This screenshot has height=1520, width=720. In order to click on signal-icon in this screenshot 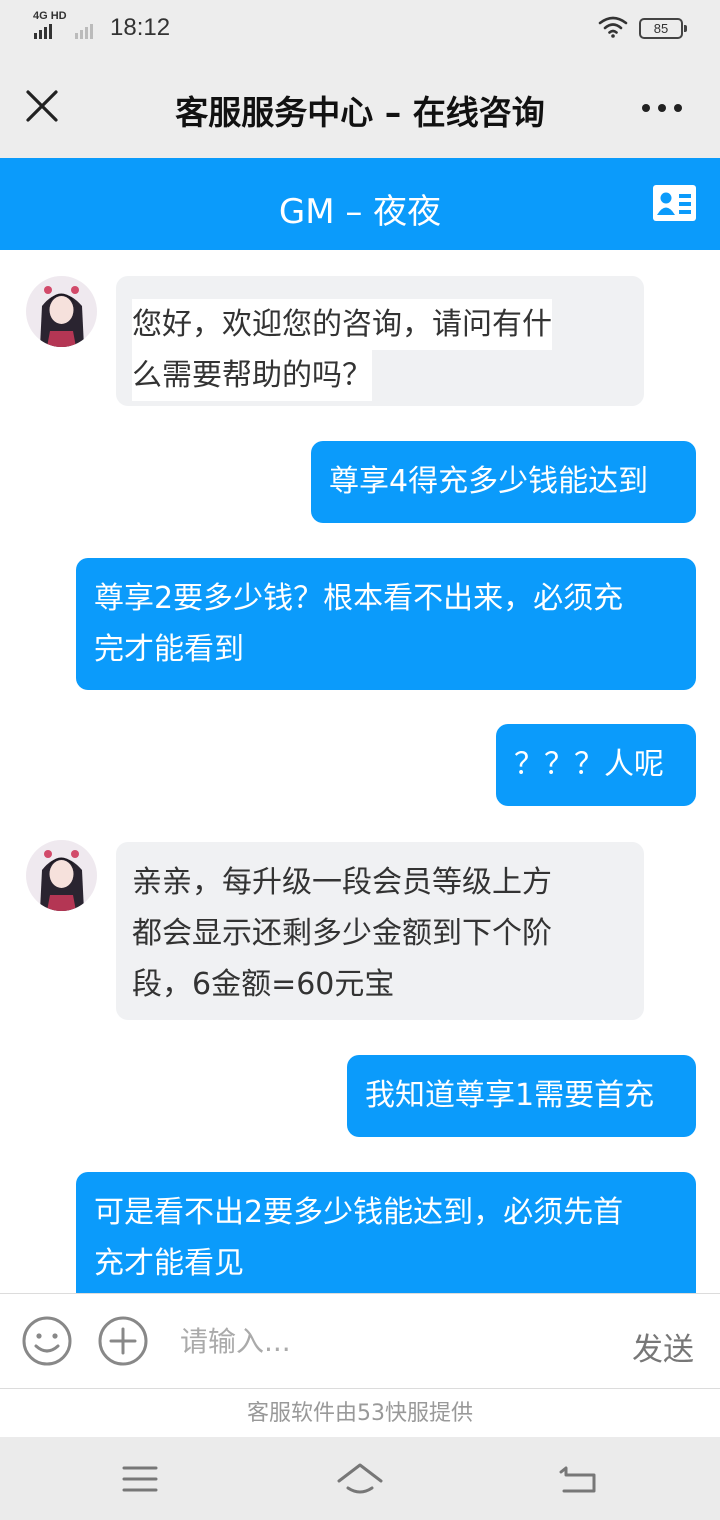, I will do `click(43, 31)`.